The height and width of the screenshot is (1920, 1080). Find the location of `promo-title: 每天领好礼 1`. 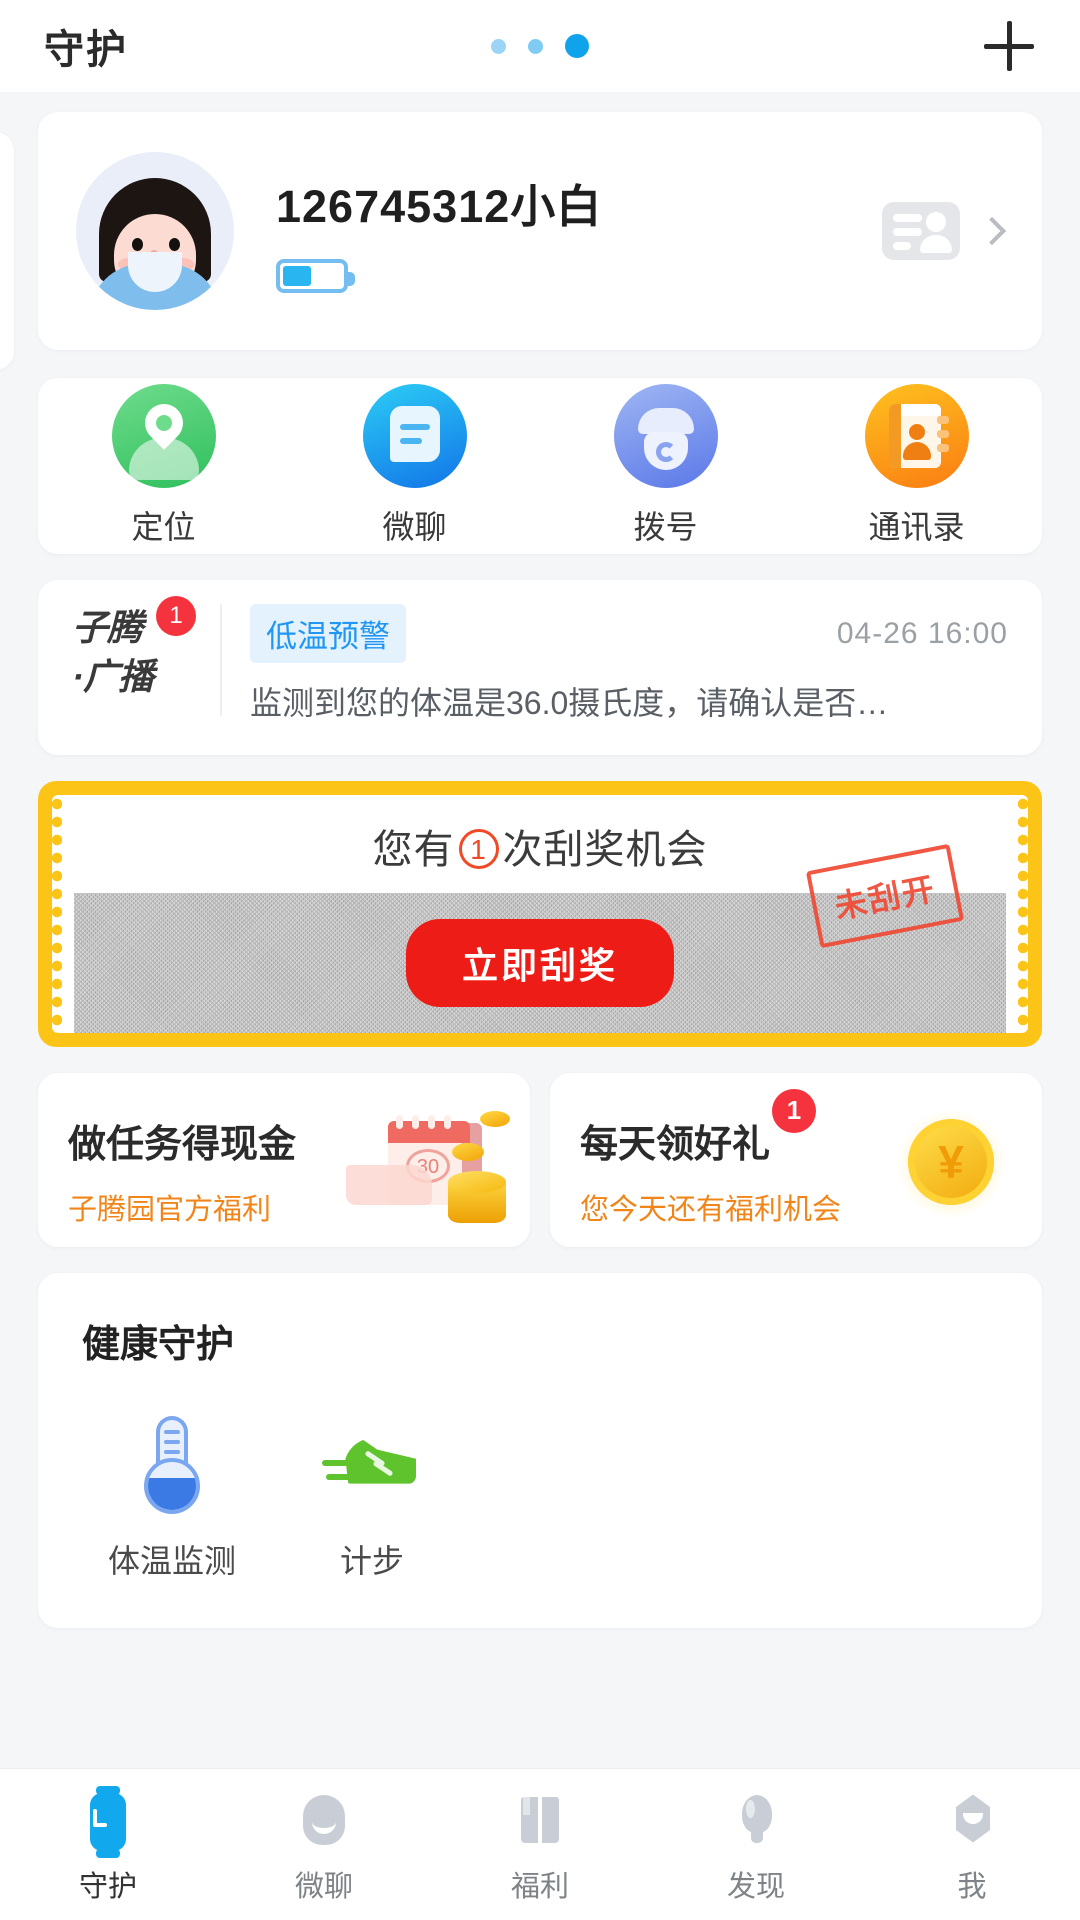

promo-title: 每天领好礼 1 is located at coordinates (698, 1128).